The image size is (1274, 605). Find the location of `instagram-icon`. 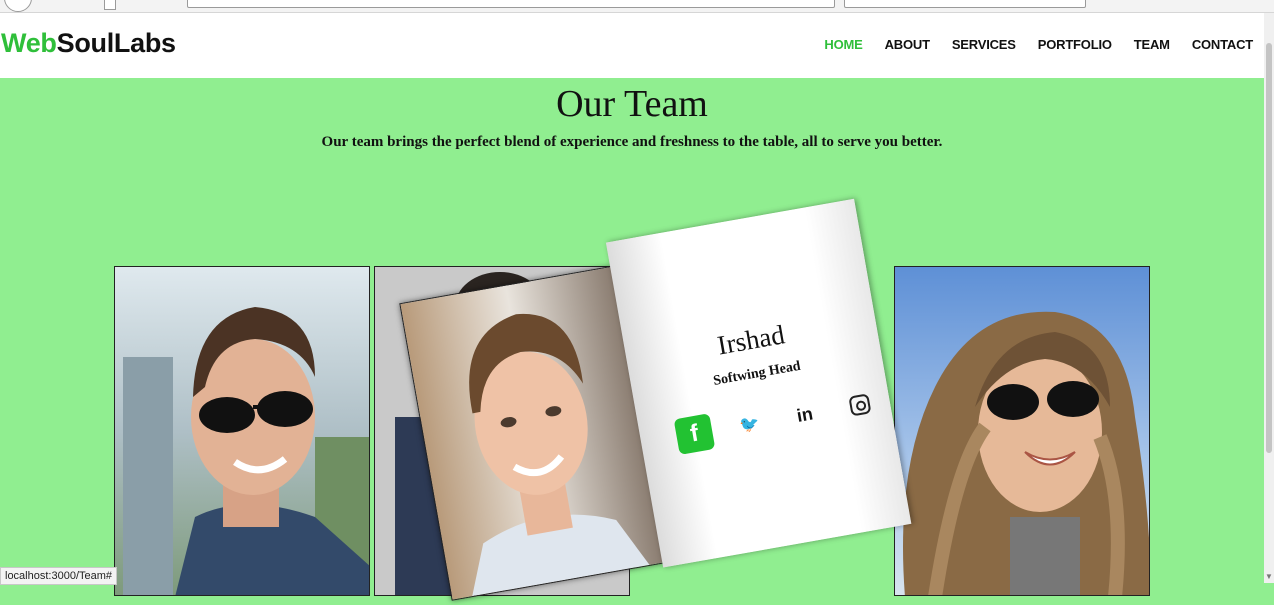

instagram-icon is located at coordinates (860, 405).